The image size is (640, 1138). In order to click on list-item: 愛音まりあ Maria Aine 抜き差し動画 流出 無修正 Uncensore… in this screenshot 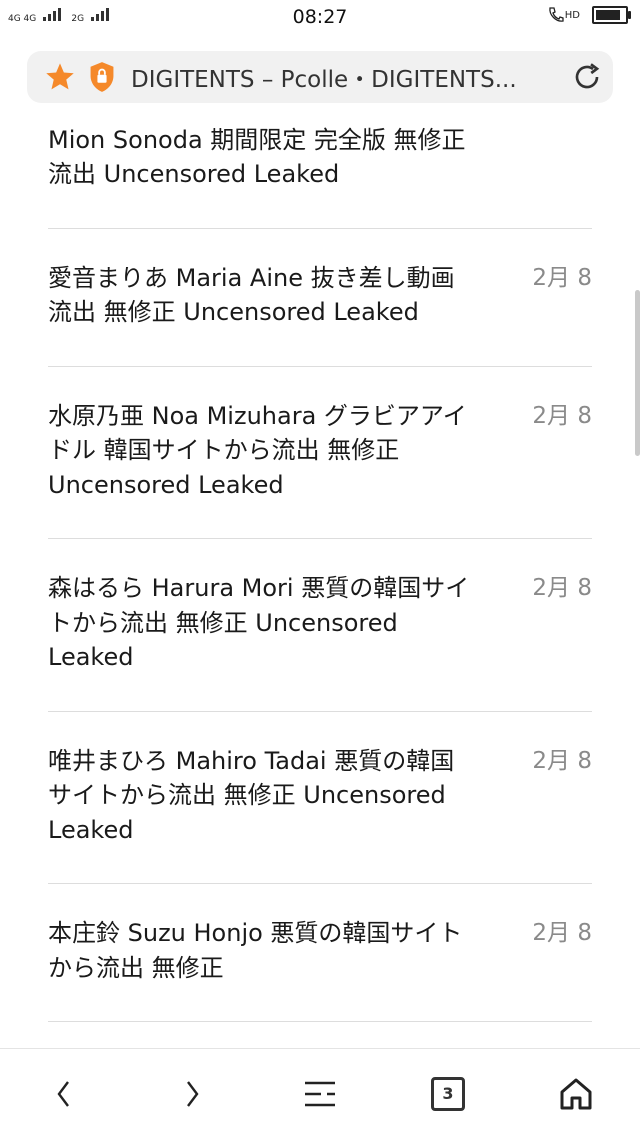, I will do `click(320, 298)`.